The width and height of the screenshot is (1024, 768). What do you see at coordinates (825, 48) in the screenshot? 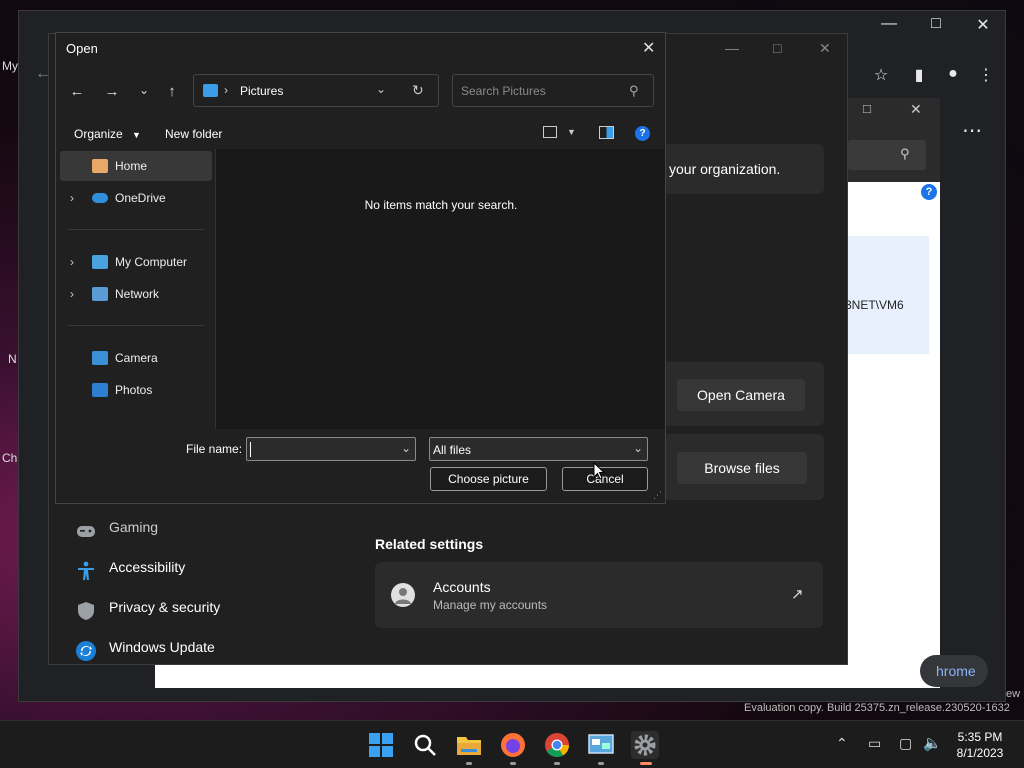
I see `settings-close-icon: ✕` at bounding box center [825, 48].